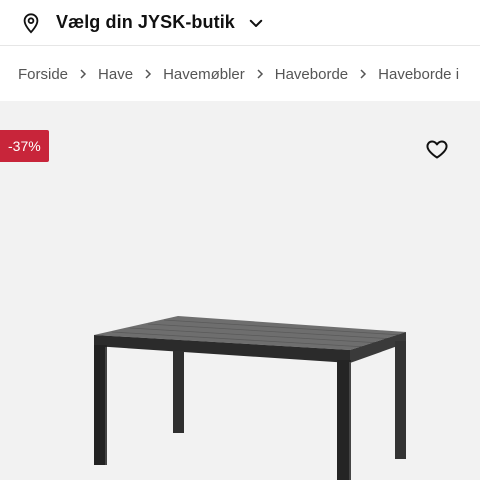 The image size is (480, 480). Describe the element at coordinates (240, 23) in the screenshot. I see `store-selector: Vælg din JYSK-butik` at that location.